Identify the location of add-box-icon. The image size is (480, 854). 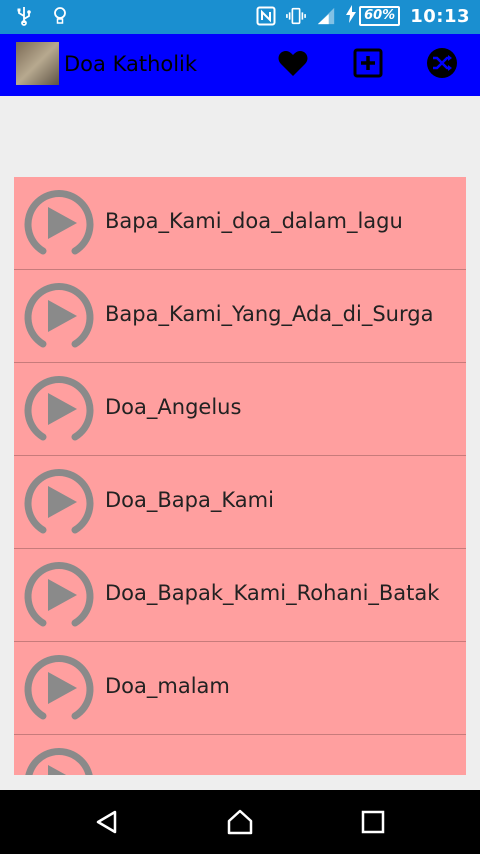
(368, 65).